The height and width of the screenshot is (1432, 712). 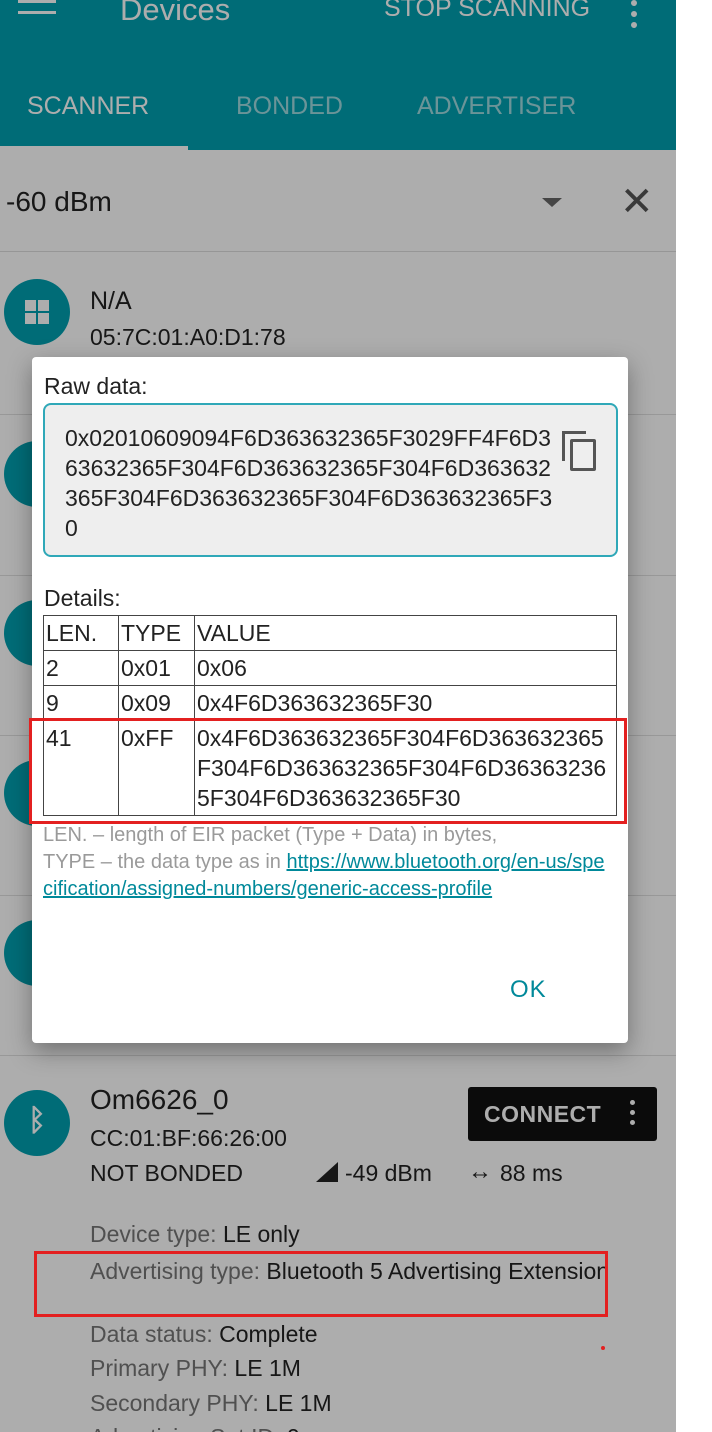 What do you see at coordinates (581, 453) in the screenshot?
I see `copy-icon` at bounding box center [581, 453].